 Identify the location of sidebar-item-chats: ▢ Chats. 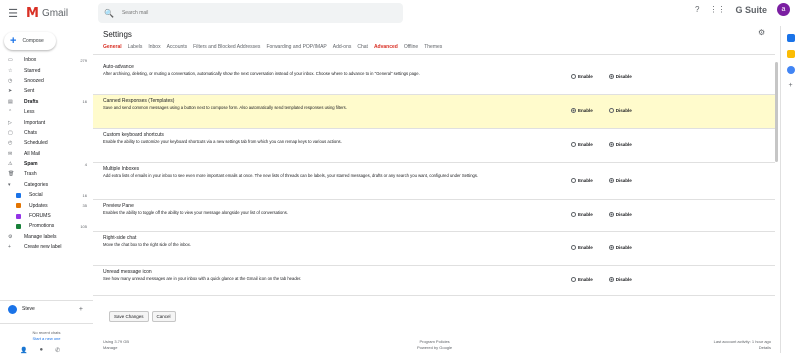
(46, 133).